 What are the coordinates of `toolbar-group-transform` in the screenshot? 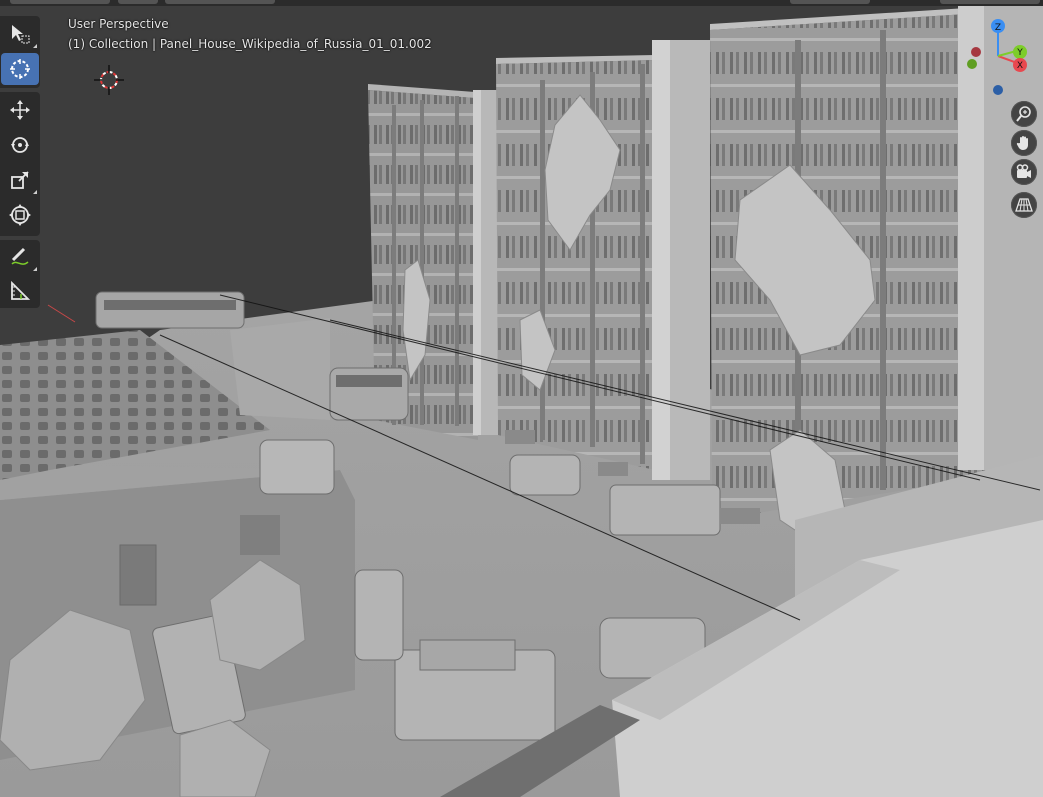 It's located at (20, 164).